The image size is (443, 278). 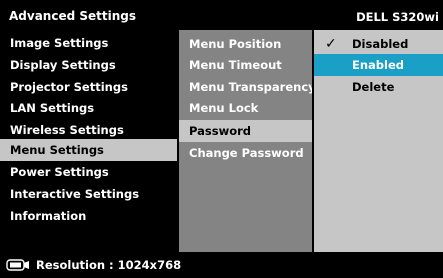 What do you see at coordinates (221, 15) in the screenshot?
I see `header-bar: Advanced Settings DELL S320wi` at bounding box center [221, 15].